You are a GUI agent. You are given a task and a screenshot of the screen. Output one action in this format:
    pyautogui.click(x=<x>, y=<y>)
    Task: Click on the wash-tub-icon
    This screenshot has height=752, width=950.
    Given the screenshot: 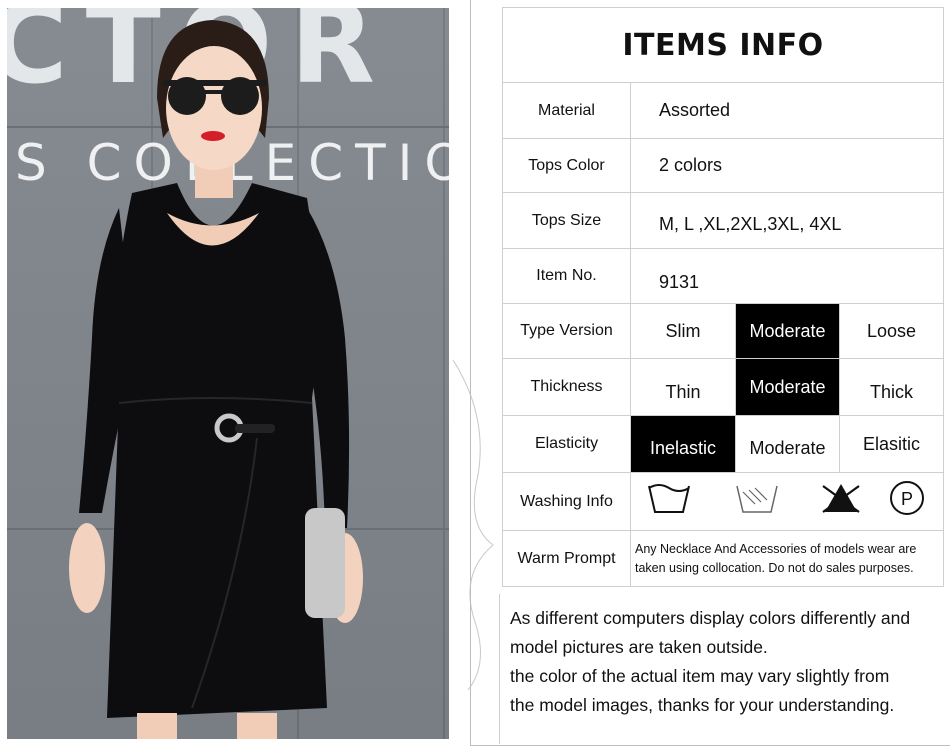 What is the action you would take?
    pyautogui.click(x=669, y=498)
    